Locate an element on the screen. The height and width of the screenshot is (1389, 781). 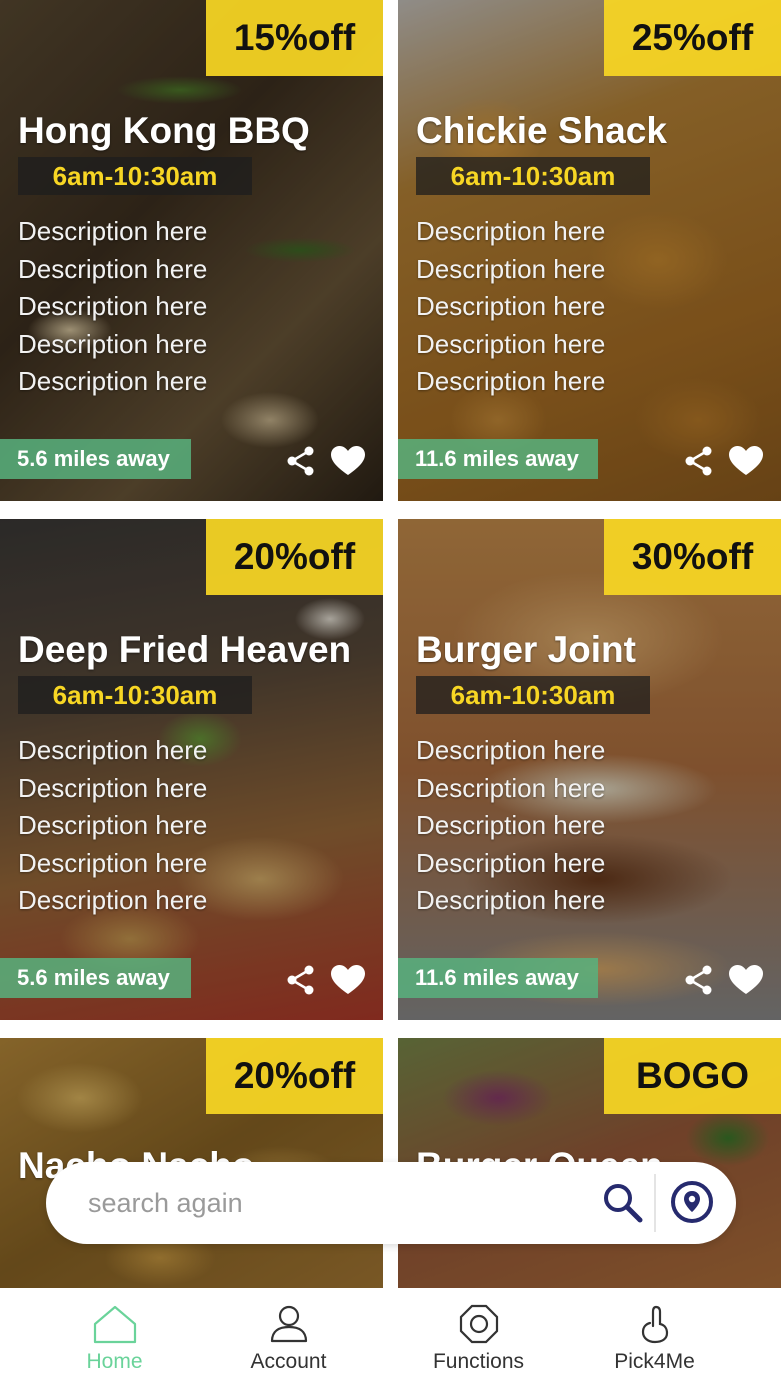
tab-account: Account is located at coordinates (288, 1338).